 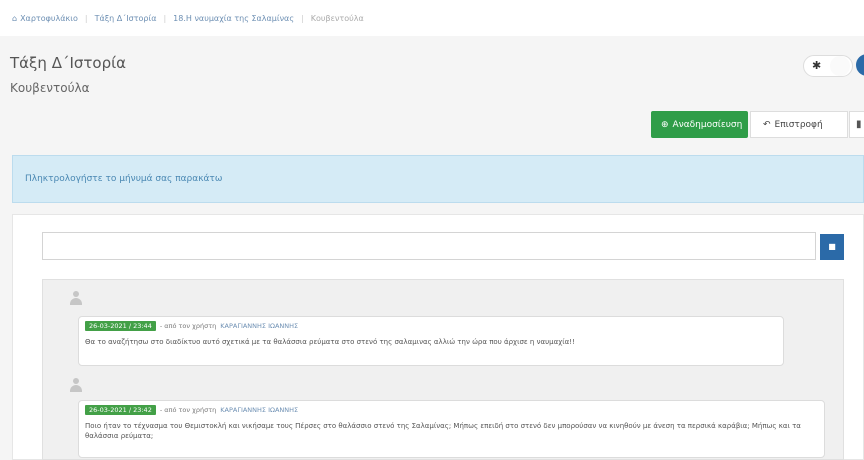 I want to click on send-button: ■, so click(x=832, y=247).